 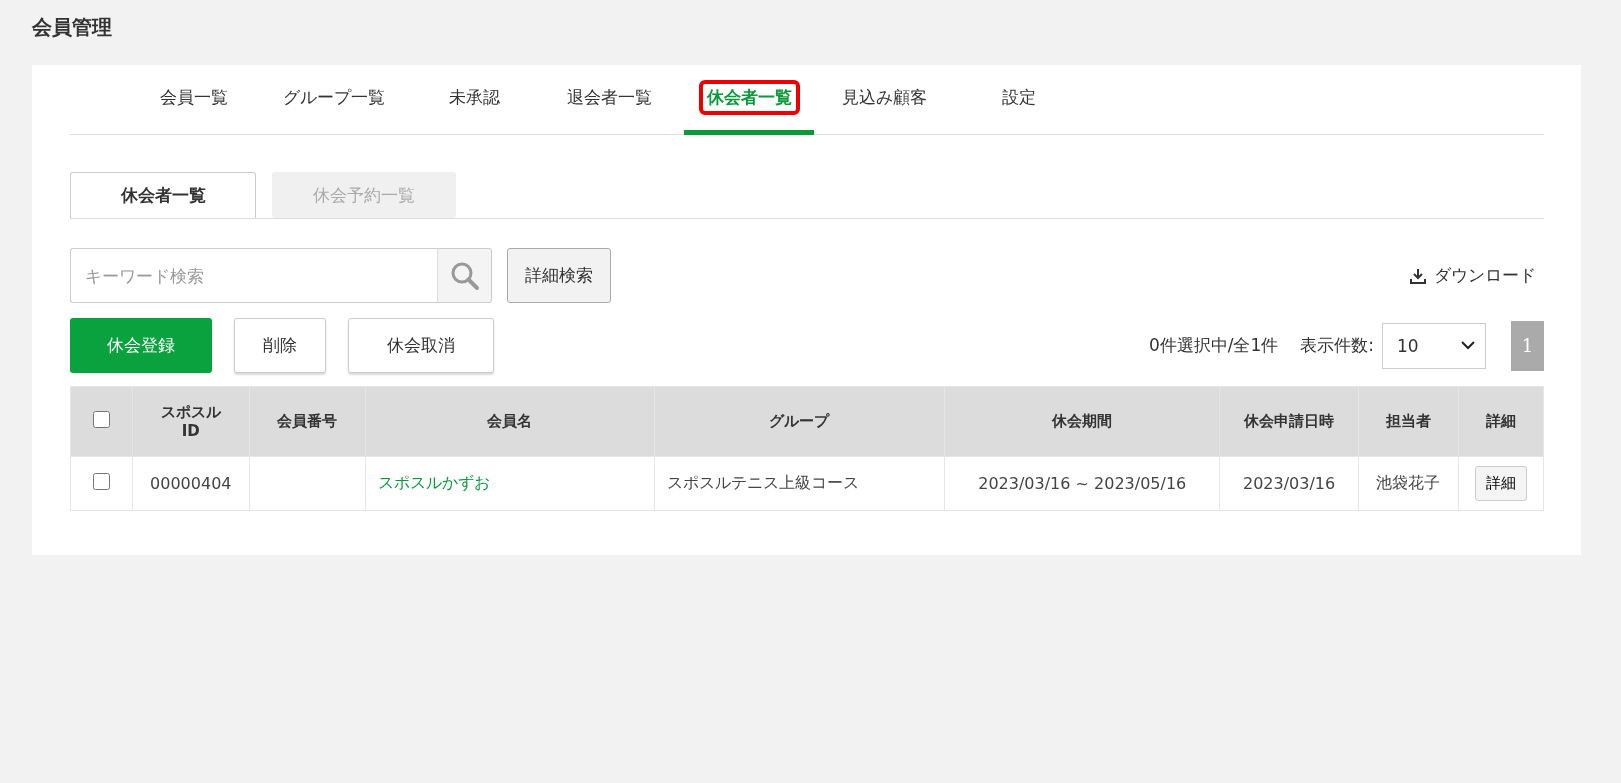 I want to click on column-header: 詳細, so click(x=1501, y=421).